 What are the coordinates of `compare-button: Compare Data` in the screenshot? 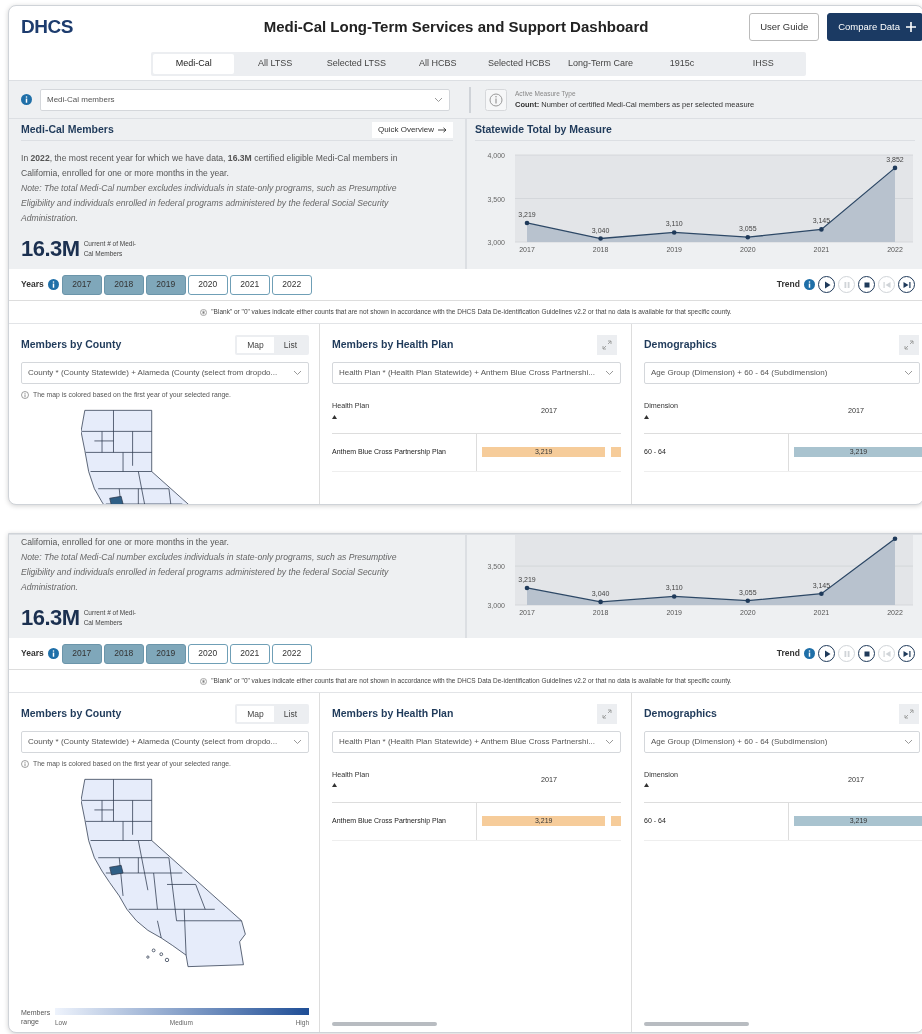 It's located at (874, 27).